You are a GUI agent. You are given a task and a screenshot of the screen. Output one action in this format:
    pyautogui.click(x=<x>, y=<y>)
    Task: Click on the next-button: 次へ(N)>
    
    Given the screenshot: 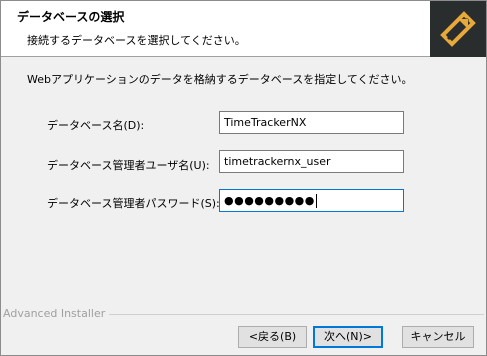 What is the action you would take?
    pyautogui.click(x=348, y=337)
    